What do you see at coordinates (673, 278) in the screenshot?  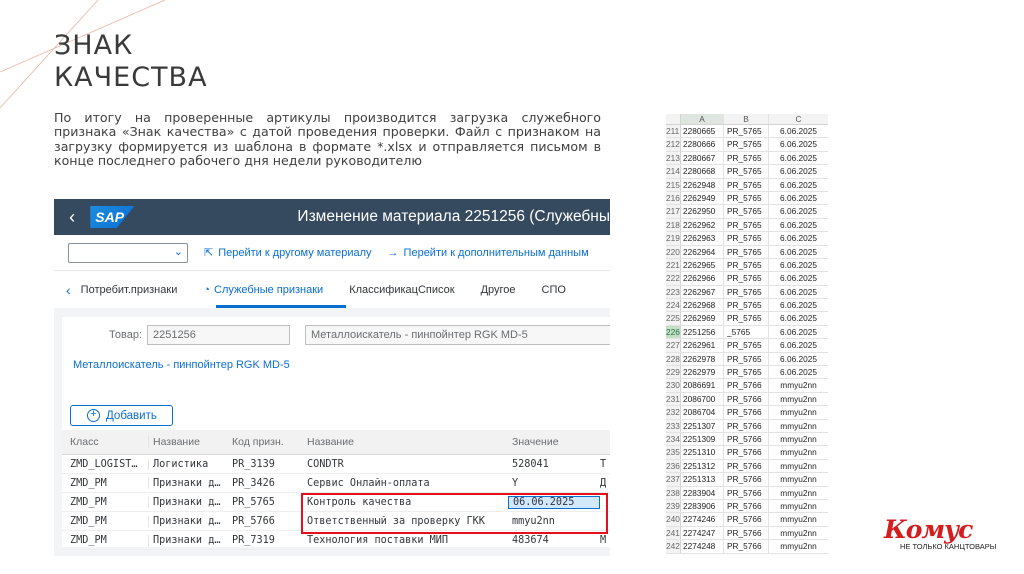 I see `excel-row-number: 222` at bounding box center [673, 278].